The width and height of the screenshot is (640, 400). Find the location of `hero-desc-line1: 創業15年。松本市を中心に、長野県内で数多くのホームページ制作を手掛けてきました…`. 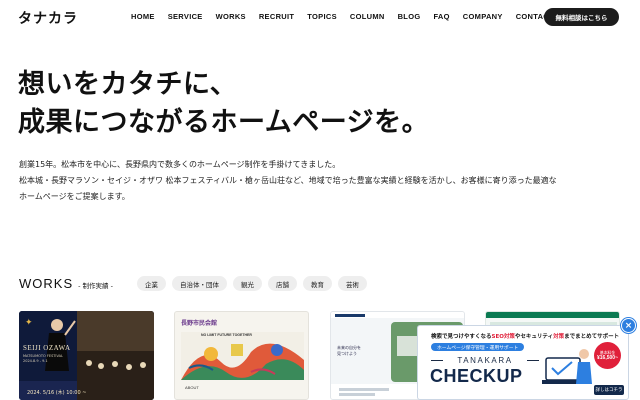

hero-desc-line1: 創業15年。松本市を中心に、長野県内で数多くのホームページ制作を手掛けてきました… is located at coordinates (180, 164).